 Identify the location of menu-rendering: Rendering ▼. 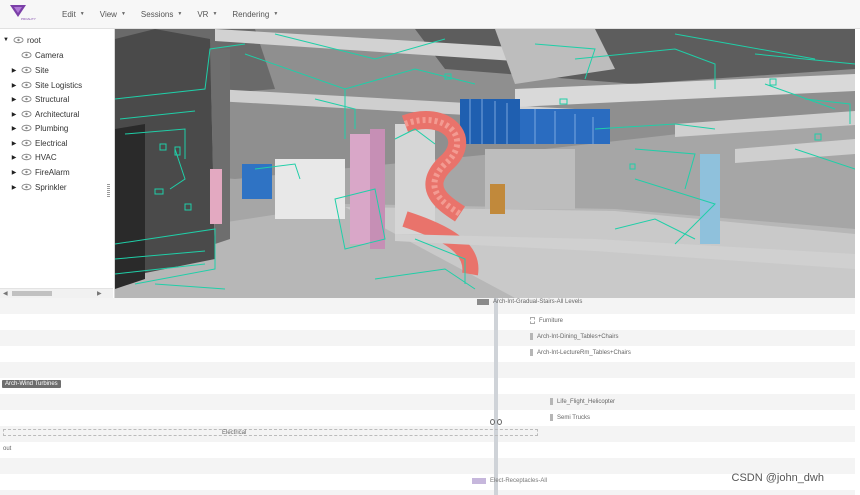
(255, 14).